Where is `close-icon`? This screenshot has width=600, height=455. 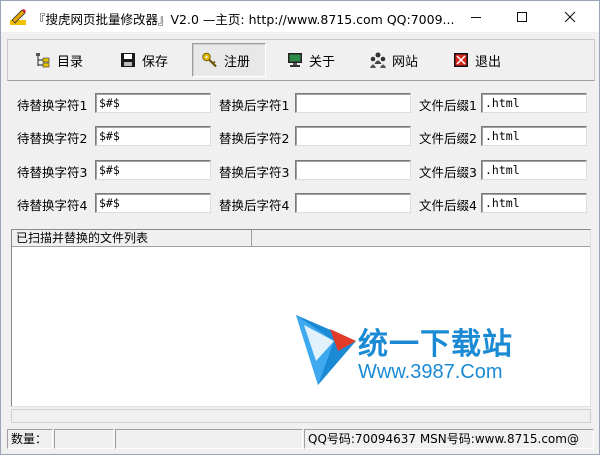
close-icon is located at coordinates (570, 16).